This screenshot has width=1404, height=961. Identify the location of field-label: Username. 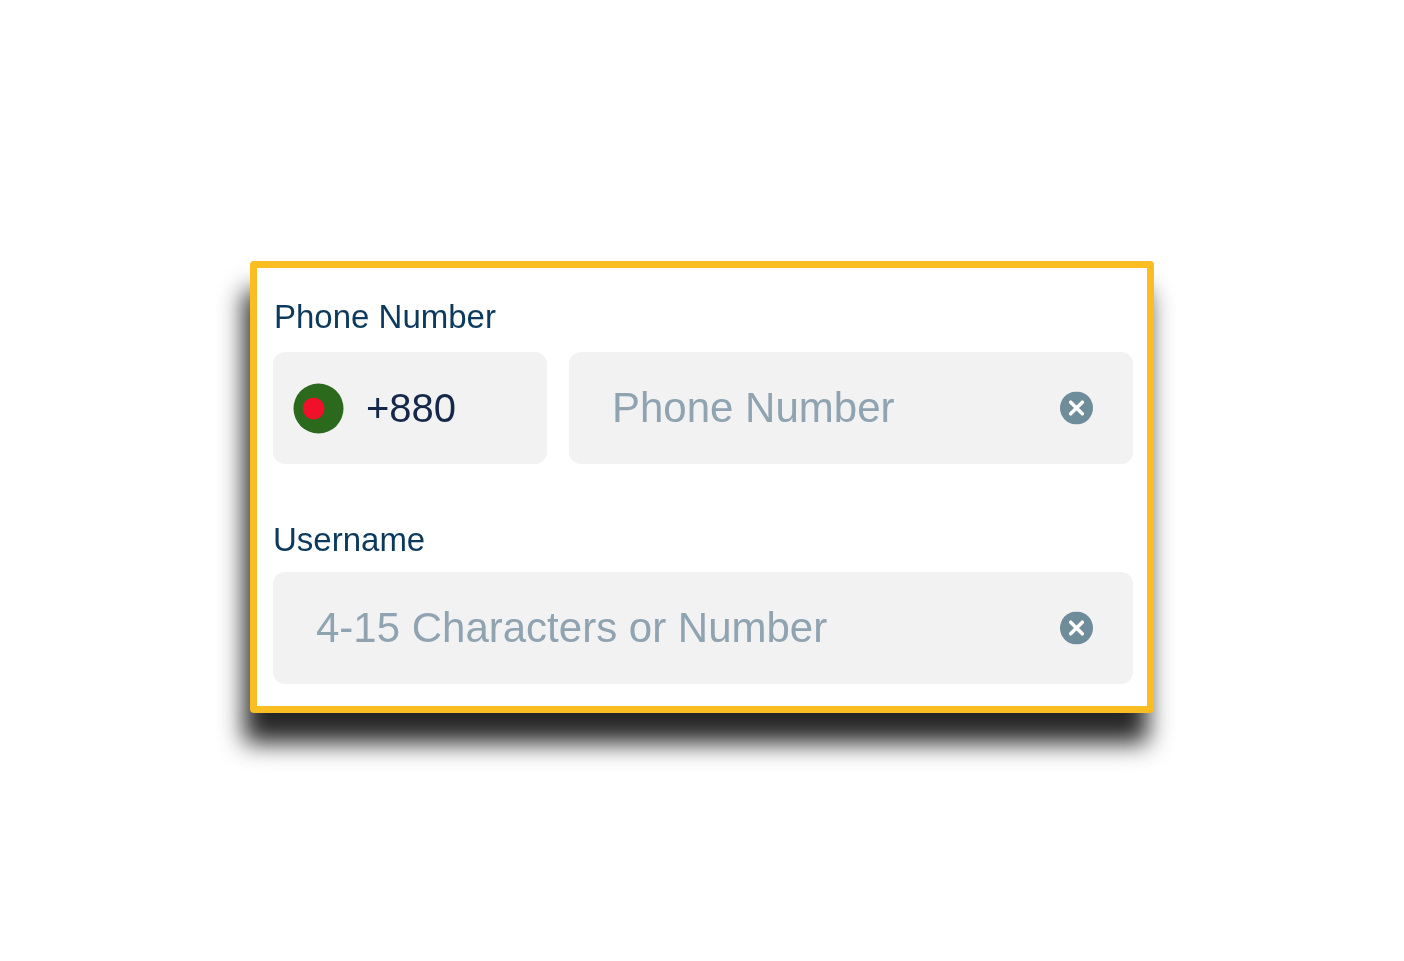
(349, 540).